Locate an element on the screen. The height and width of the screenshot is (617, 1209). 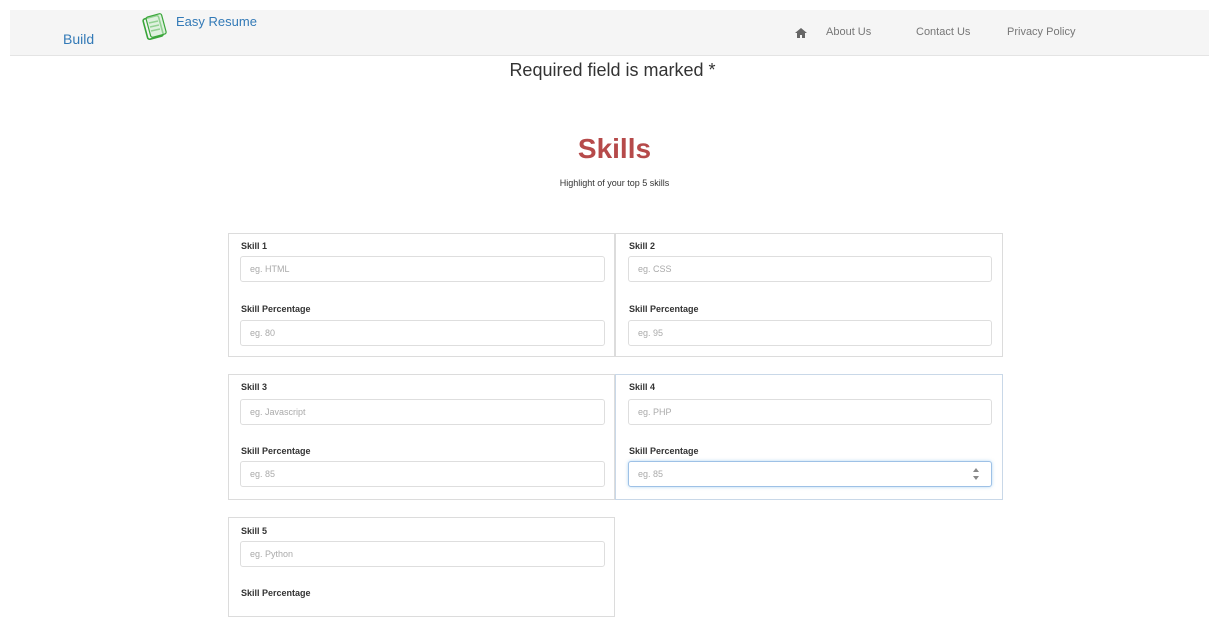
section-subtitle: Highlight of your top 5 skills is located at coordinates (614, 183).